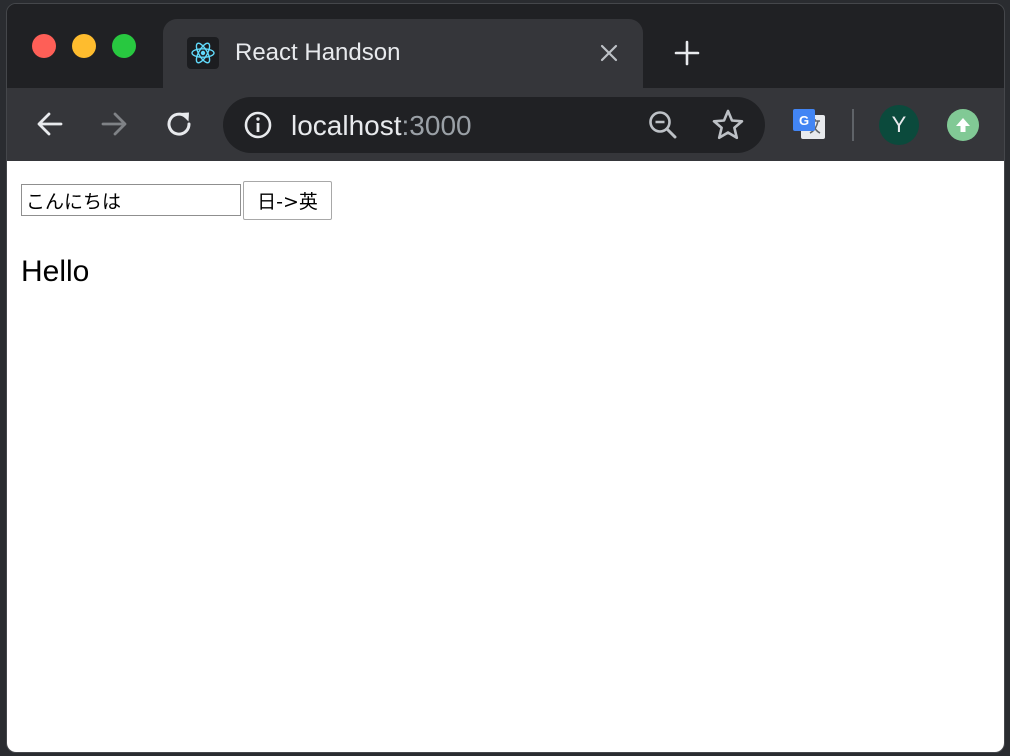  What do you see at coordinates (609, 53) in the screenshot?
I see `tab-close-icon` at bounding box center [609, 53].